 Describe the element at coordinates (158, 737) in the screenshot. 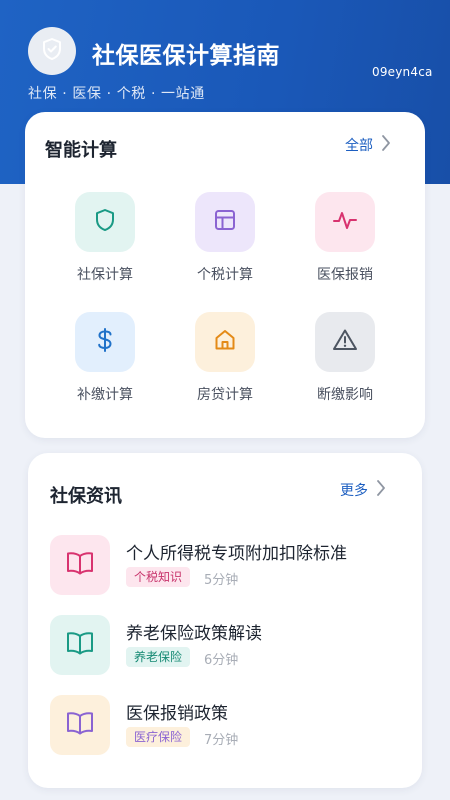

I see `news-tag: 医疗保险` at that location.